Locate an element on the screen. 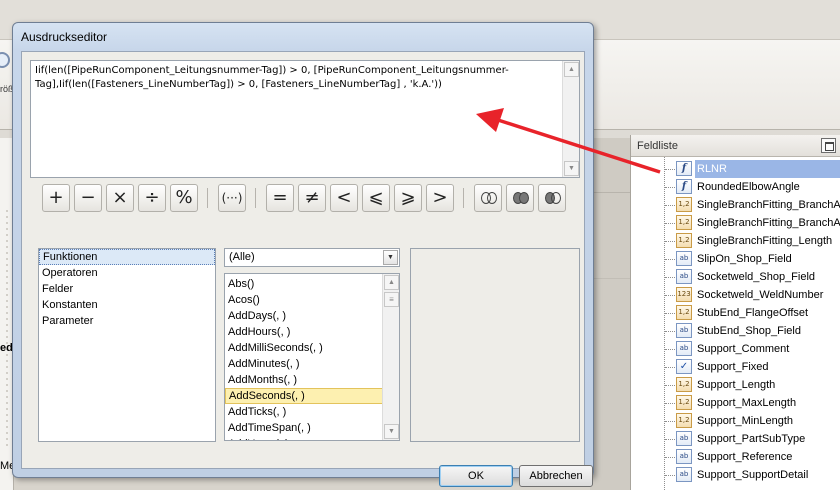  scroll-thumb: ≡ is located at coordinates (391, 299).